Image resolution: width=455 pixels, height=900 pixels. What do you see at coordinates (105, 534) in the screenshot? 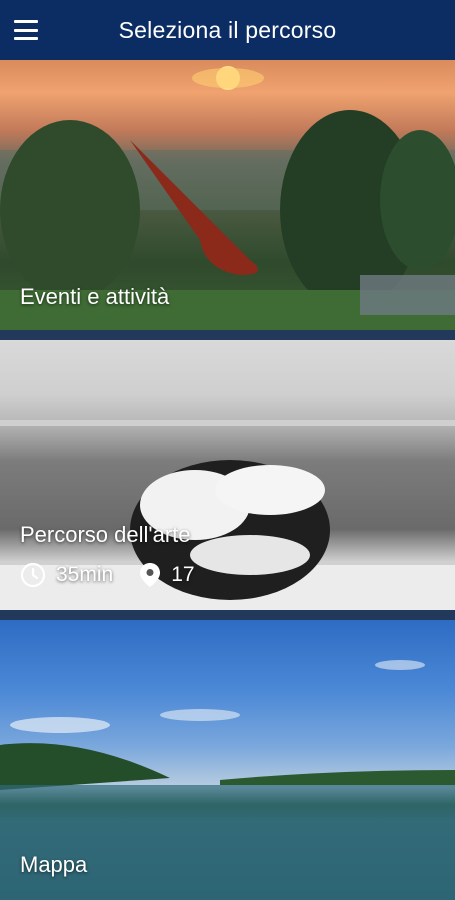
I see `card-label: Percorso dell'arte` at bounding box center [105, 534].